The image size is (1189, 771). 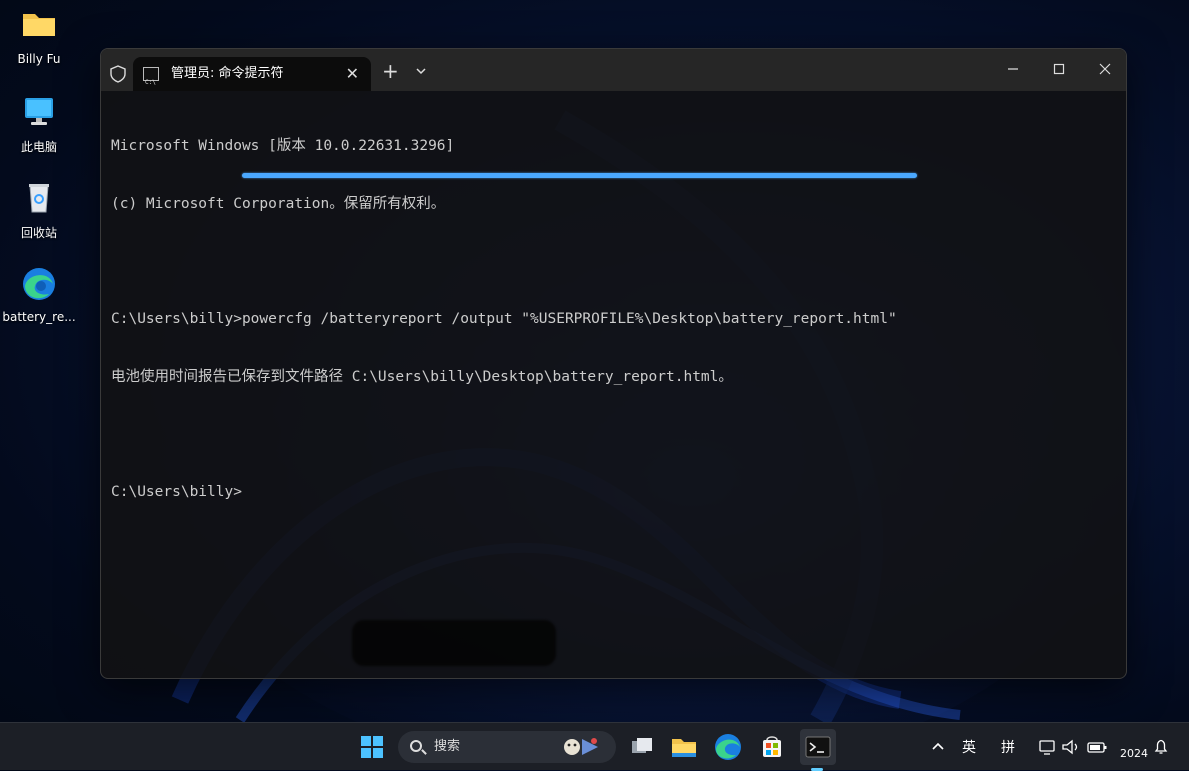 I want to click on terminal-line: (c) Microsoft Corporation。保留所有权利。, so click(x=278, y=204).